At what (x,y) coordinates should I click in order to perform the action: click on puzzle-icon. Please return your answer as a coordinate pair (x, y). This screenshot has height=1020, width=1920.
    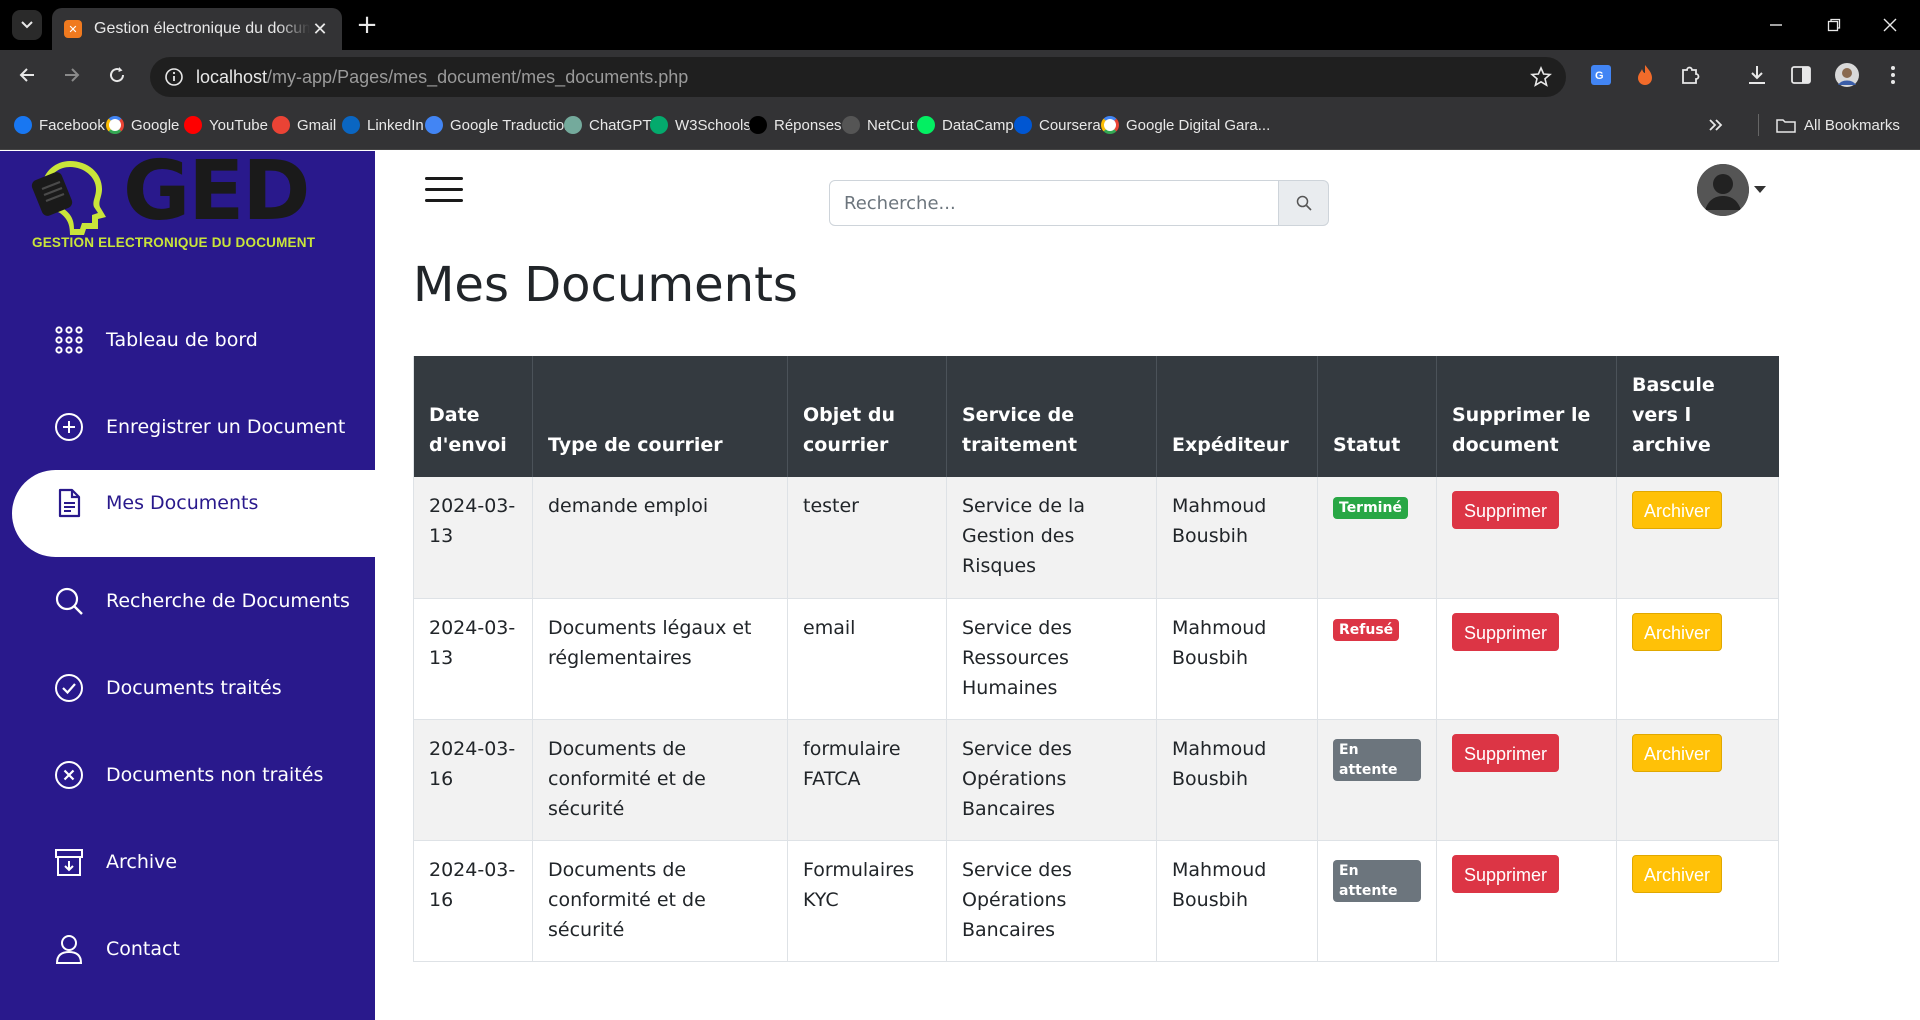
    Looking at the image, I should click on (1691, 75).